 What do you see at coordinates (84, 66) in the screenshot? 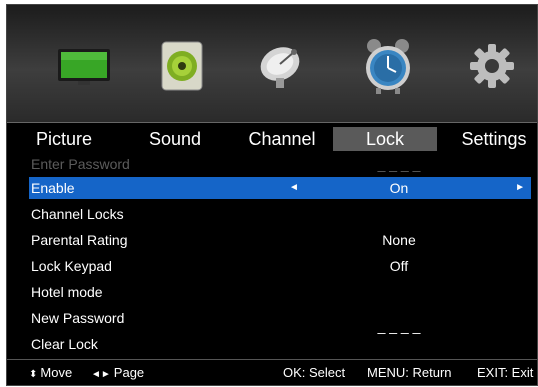
I see `picture-icon` at bounding box center [84, 66].